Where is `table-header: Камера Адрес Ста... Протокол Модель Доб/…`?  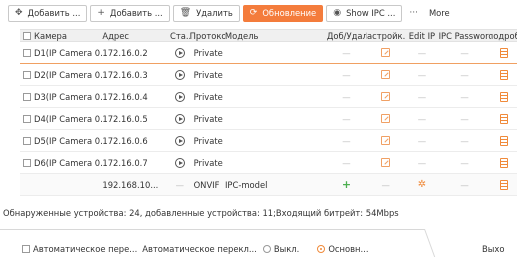 table-header: Камера Адрес Ста... Протокол Модель Доб/… is located at coordinates (268, 35).